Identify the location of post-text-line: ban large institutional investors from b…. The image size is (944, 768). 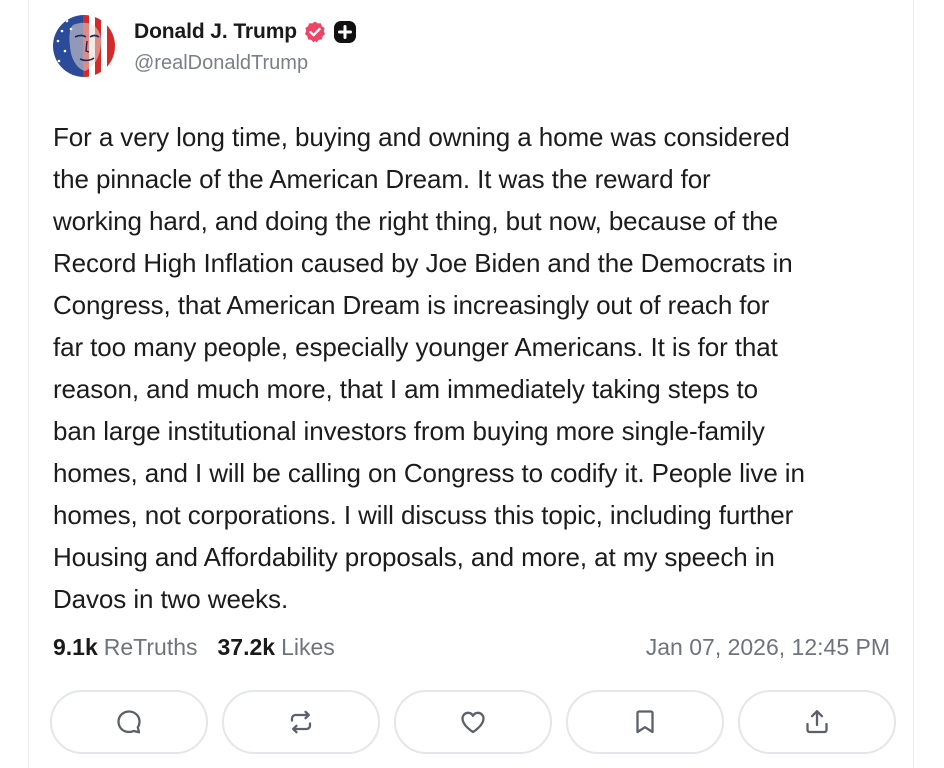
(409, 431).